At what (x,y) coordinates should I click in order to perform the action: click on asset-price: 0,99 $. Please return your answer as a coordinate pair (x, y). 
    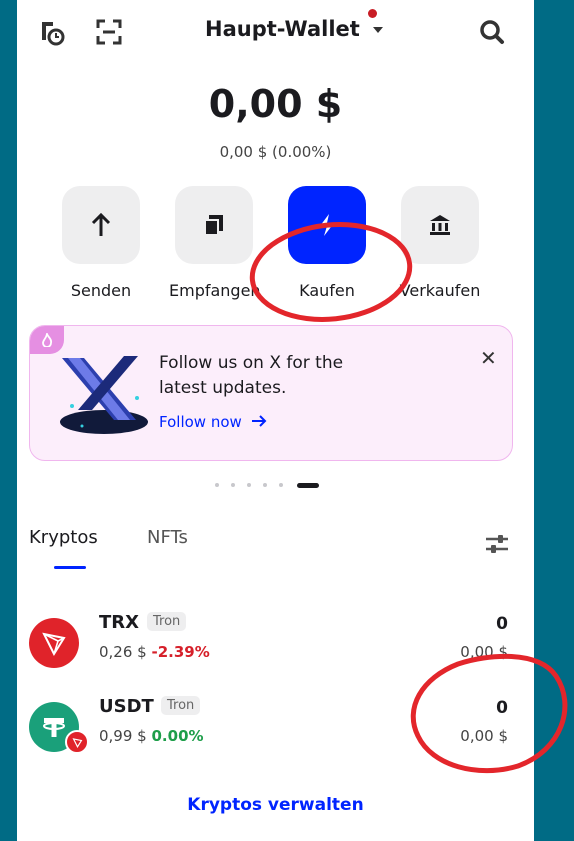
    Looking at the image, I should click on (123, 736).